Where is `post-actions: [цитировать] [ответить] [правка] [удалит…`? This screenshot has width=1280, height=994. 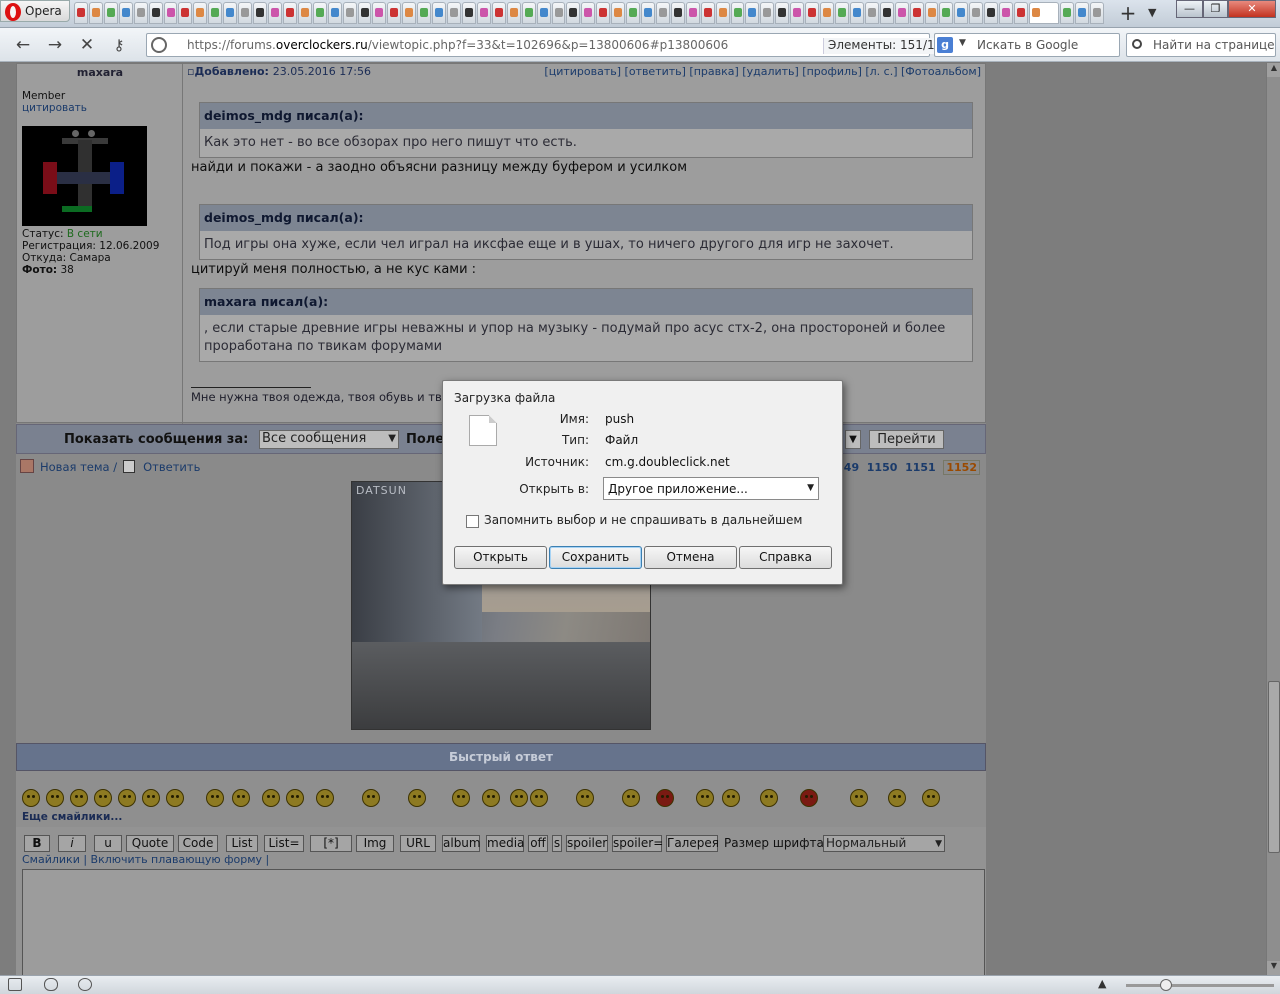
post-actions: [цитировать] [ответить] [правка] [удалит… is located at coordinates (762, 71).